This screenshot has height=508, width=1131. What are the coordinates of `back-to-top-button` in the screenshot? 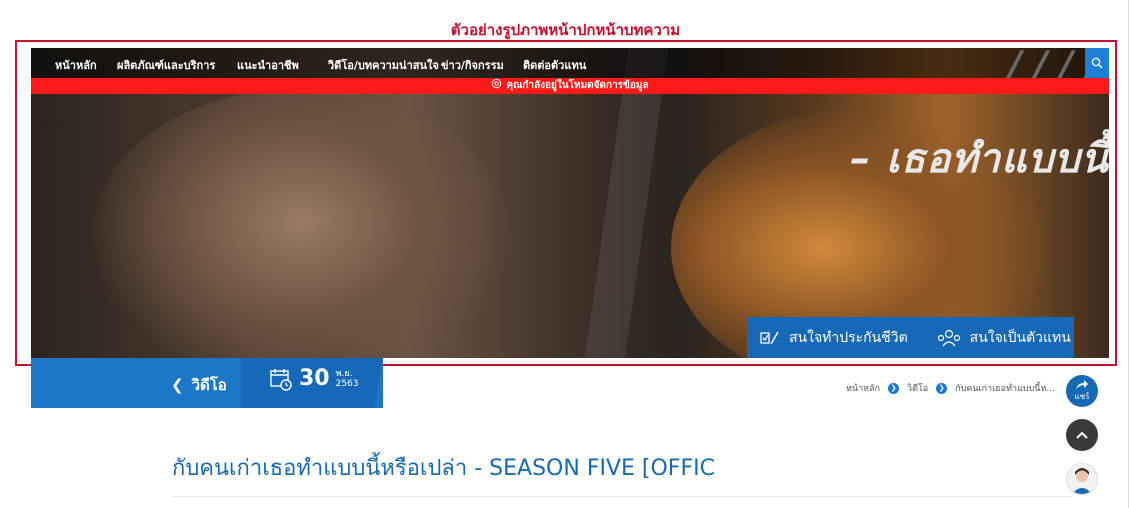 It's located at (1082, 435).